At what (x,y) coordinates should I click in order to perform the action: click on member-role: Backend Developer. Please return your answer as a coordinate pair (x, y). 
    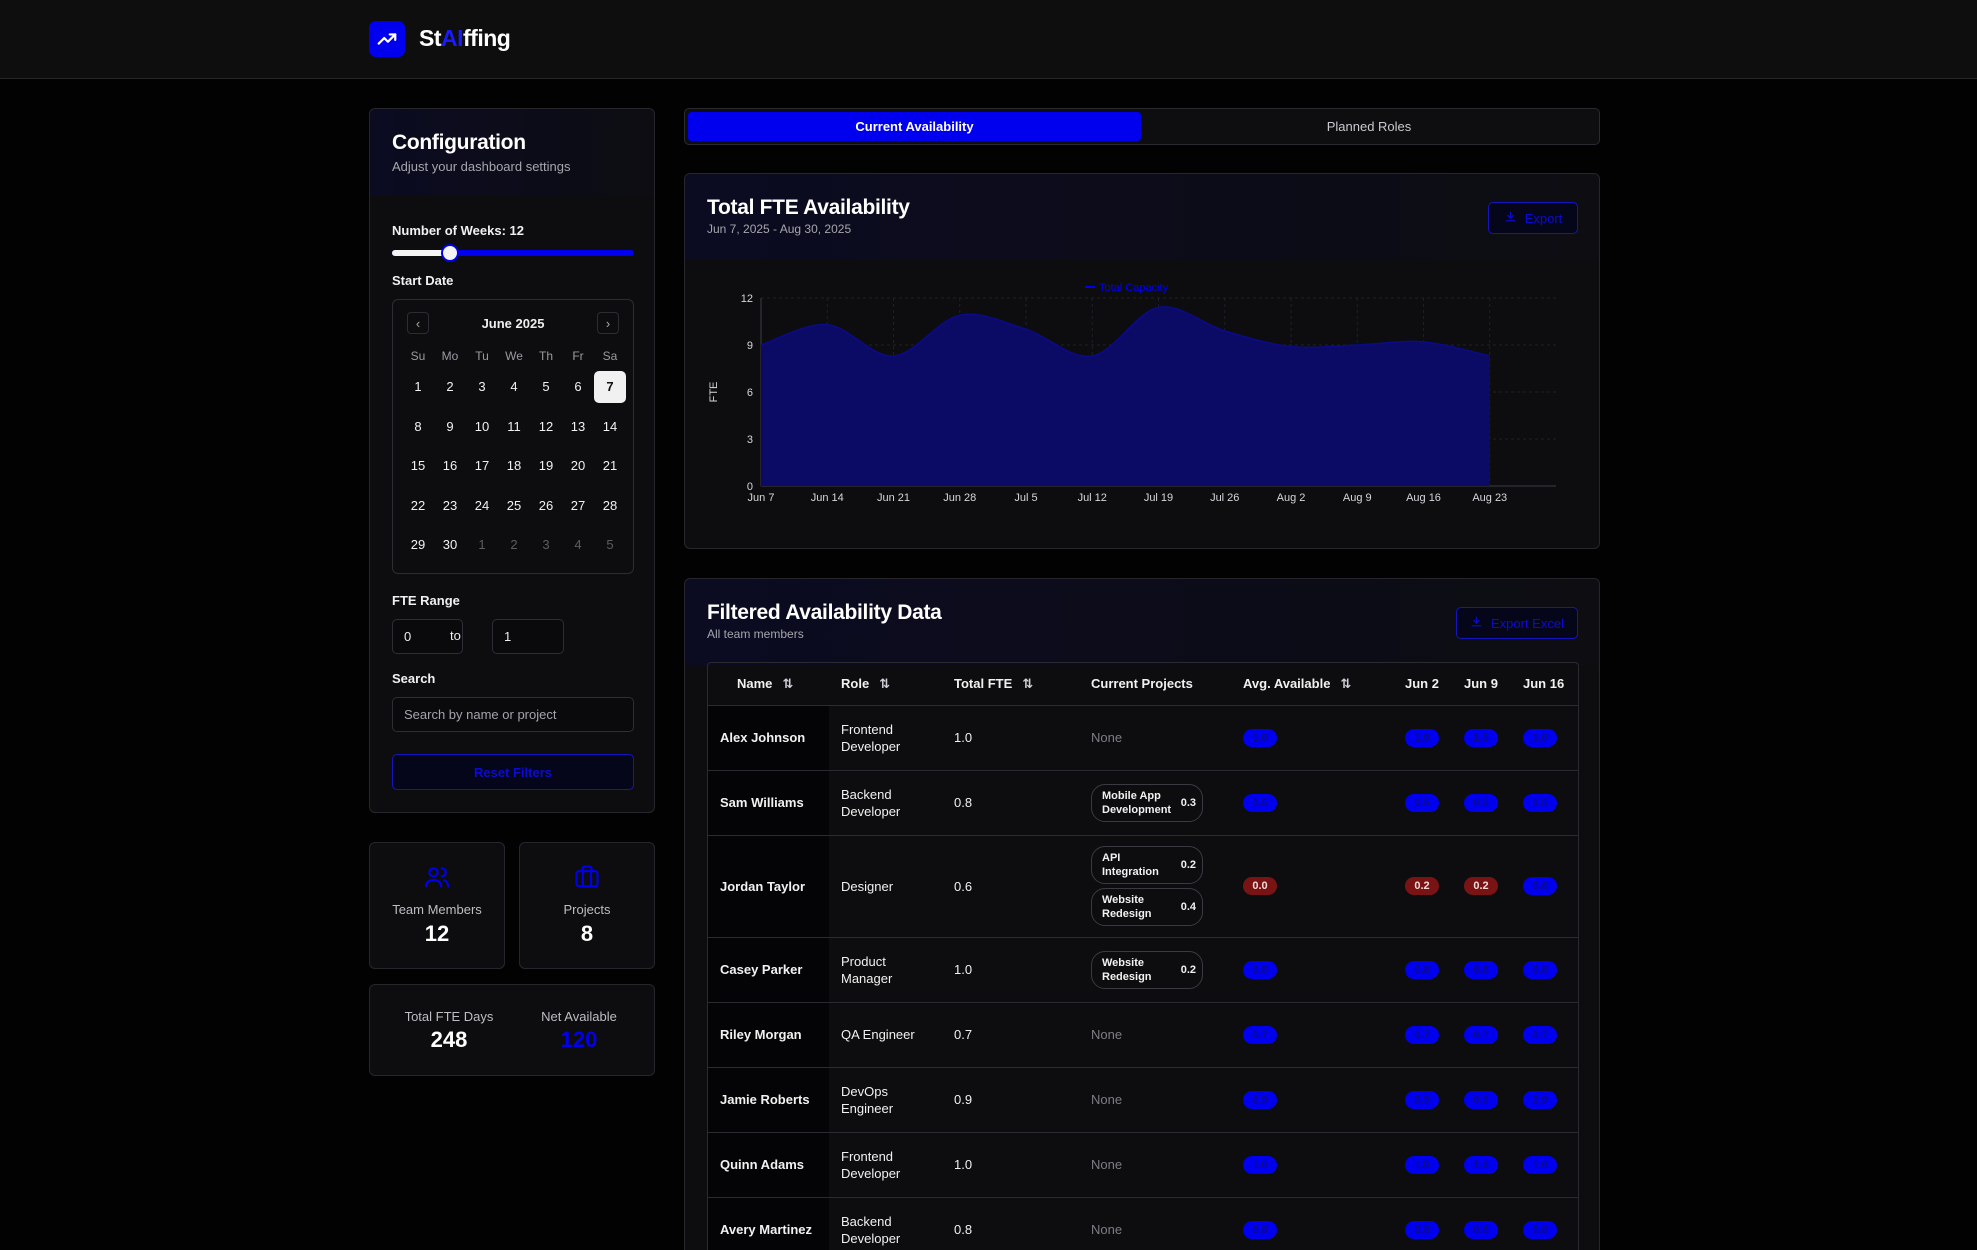
    Looking at the image, I should click on (885, 1223).